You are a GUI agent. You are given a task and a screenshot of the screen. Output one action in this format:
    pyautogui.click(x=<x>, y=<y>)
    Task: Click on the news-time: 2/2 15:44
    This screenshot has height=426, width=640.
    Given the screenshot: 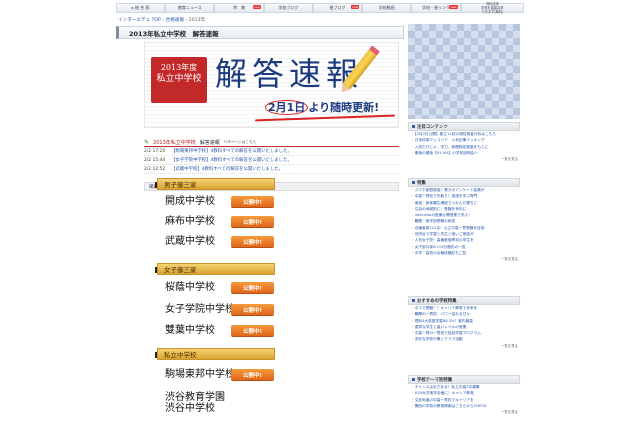 What is the action you would take?
    pyautogui.click(x=155, y=160)
    